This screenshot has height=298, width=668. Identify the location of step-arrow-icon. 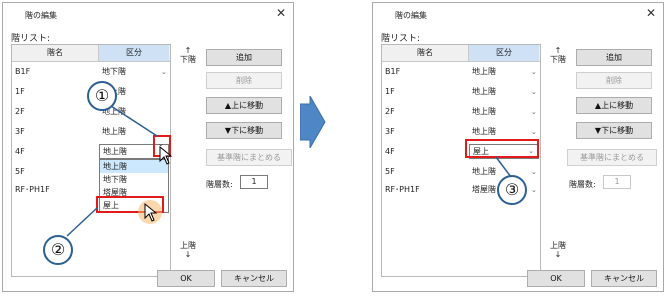
(313, 122).